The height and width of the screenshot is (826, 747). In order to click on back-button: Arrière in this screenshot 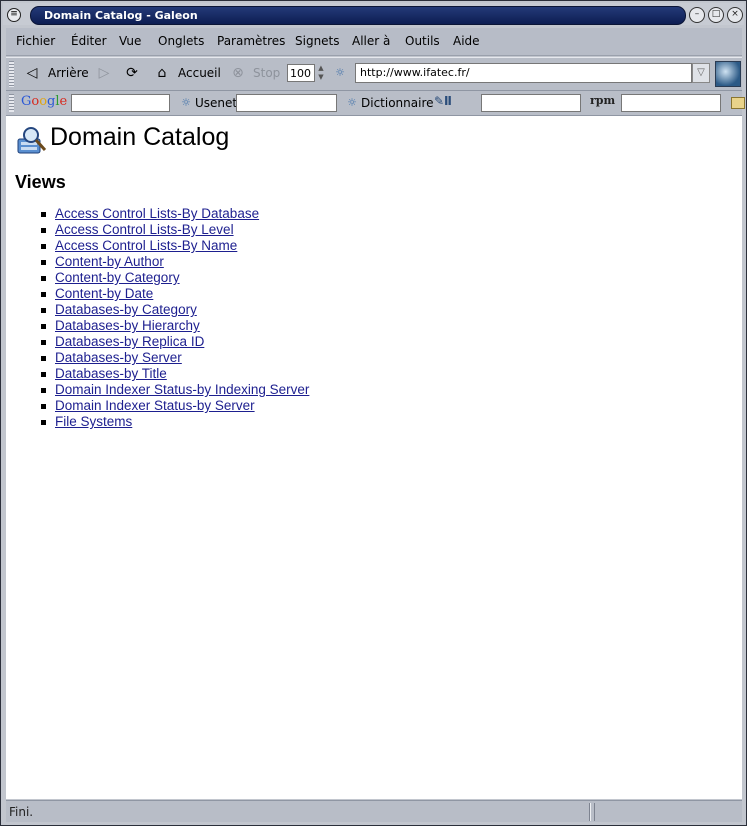, I will do `click(68, 73)`.